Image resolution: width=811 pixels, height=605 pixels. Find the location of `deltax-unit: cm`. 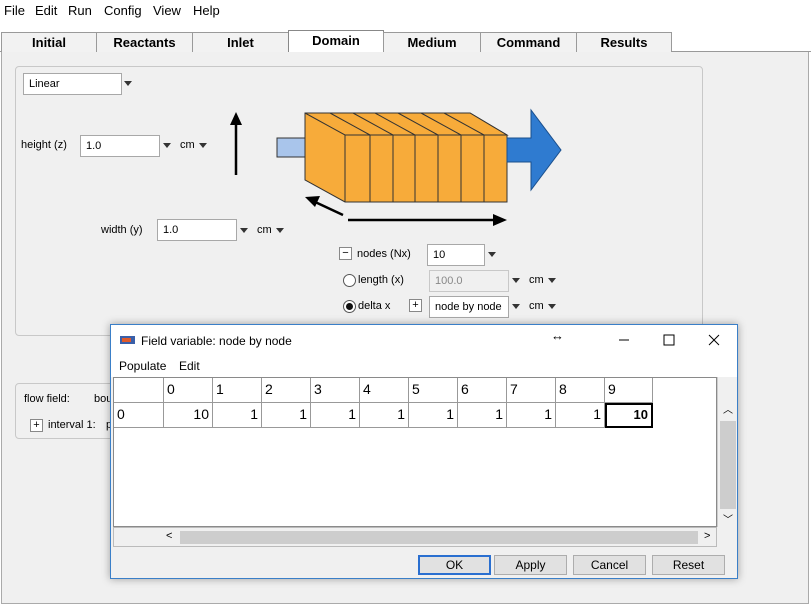

deltax-unit: cm is located at coordinates (536, 306).